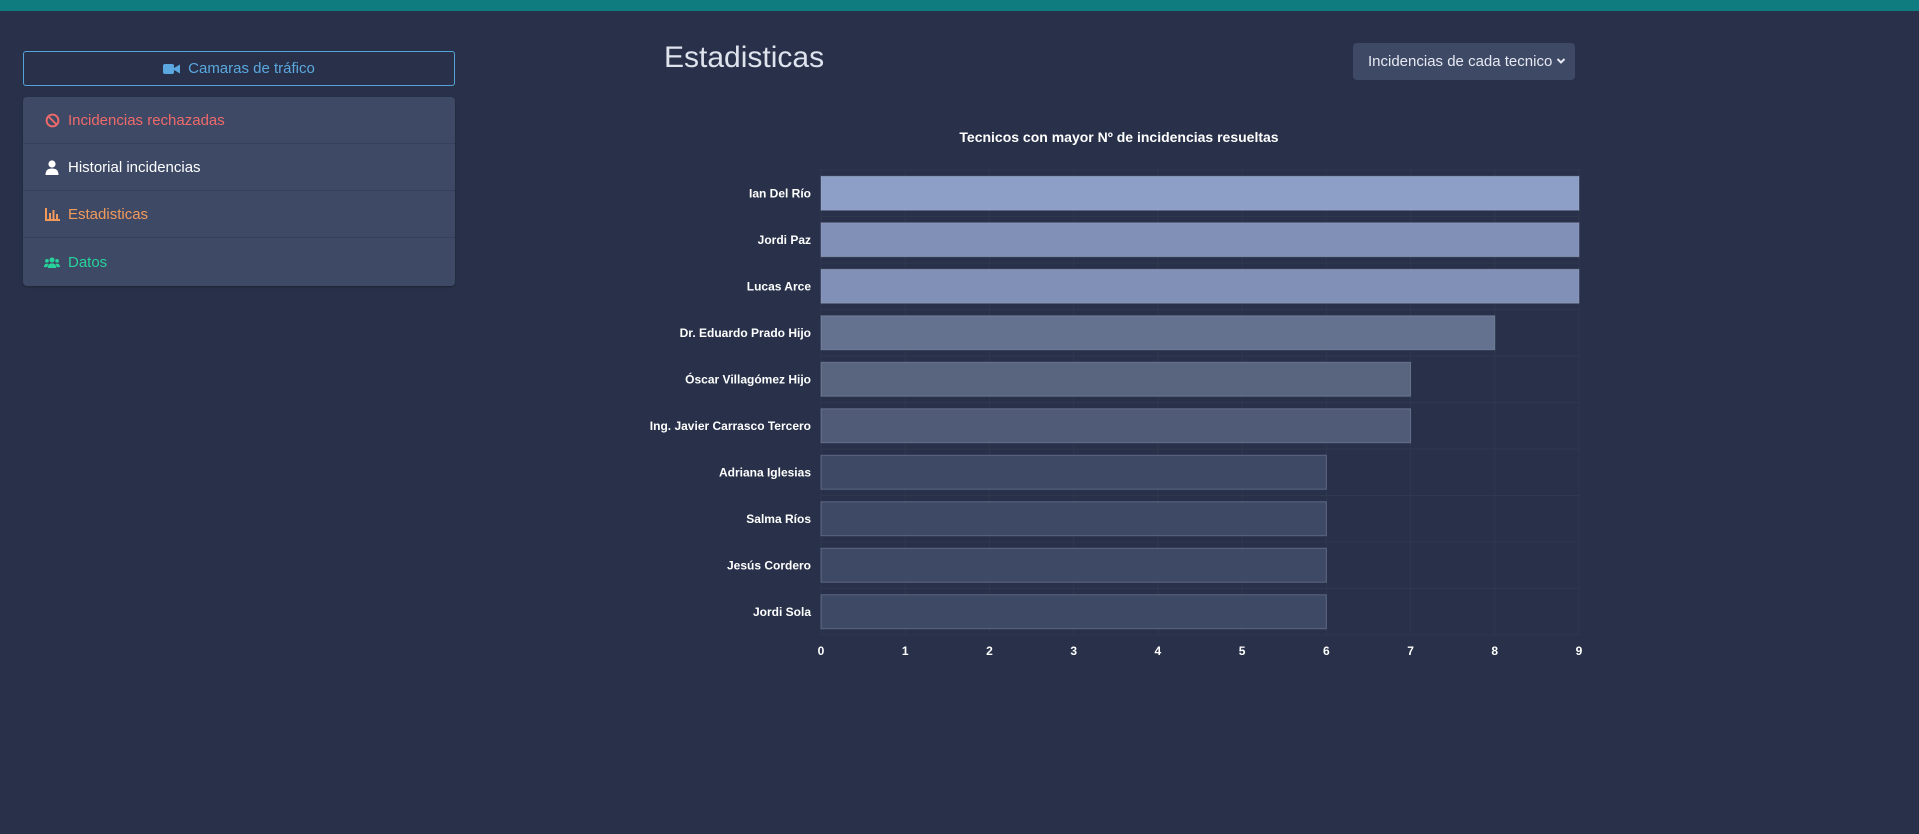  I want to click on chart-category-label: Ian Del Río, so click(780, 193).